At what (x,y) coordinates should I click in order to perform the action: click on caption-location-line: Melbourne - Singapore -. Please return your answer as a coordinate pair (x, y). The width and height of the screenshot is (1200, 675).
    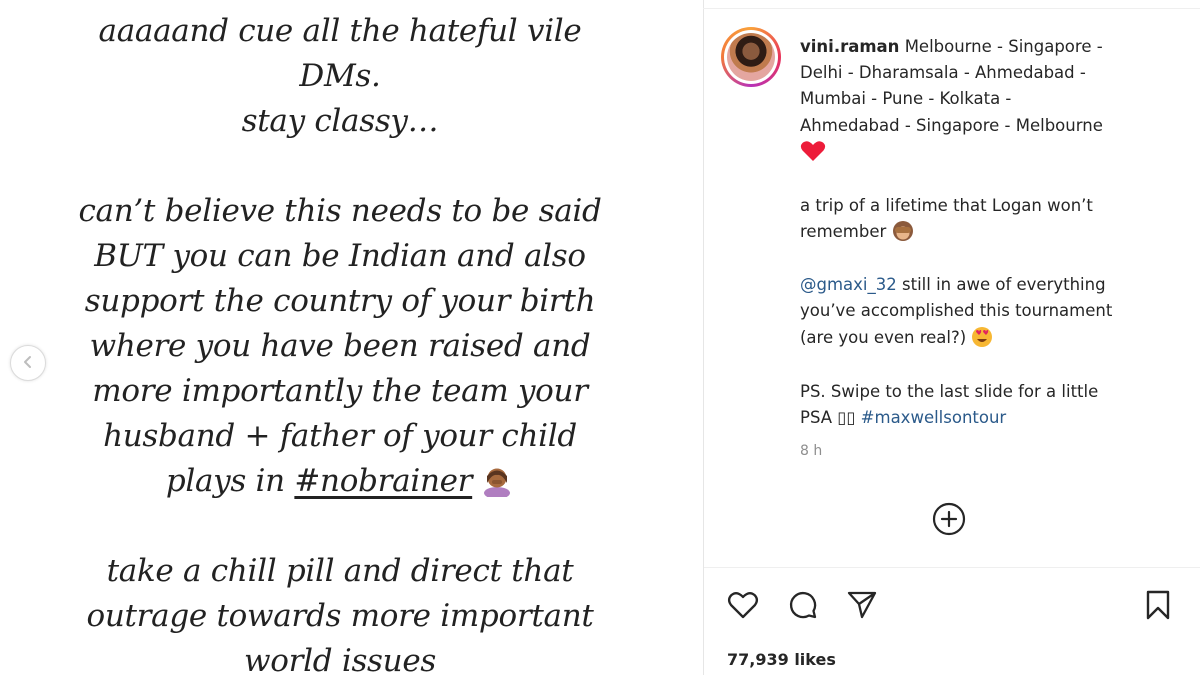
    Looking at the image, I should click on (1003, 46).